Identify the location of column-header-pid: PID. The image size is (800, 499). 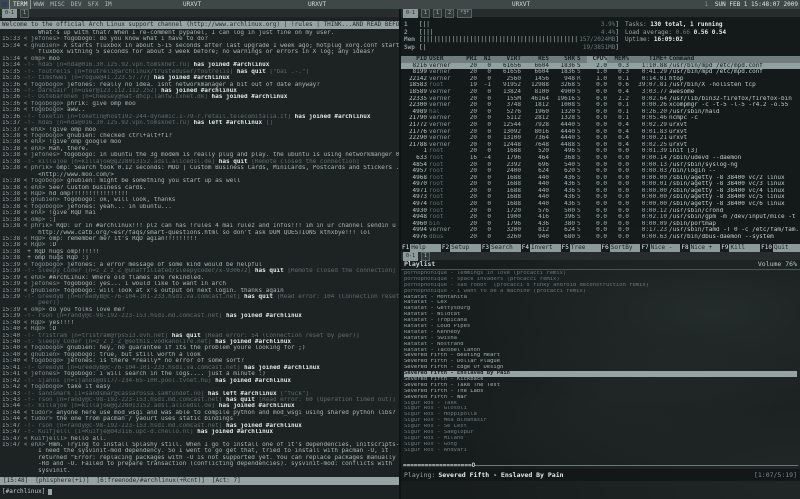
(415, 59).